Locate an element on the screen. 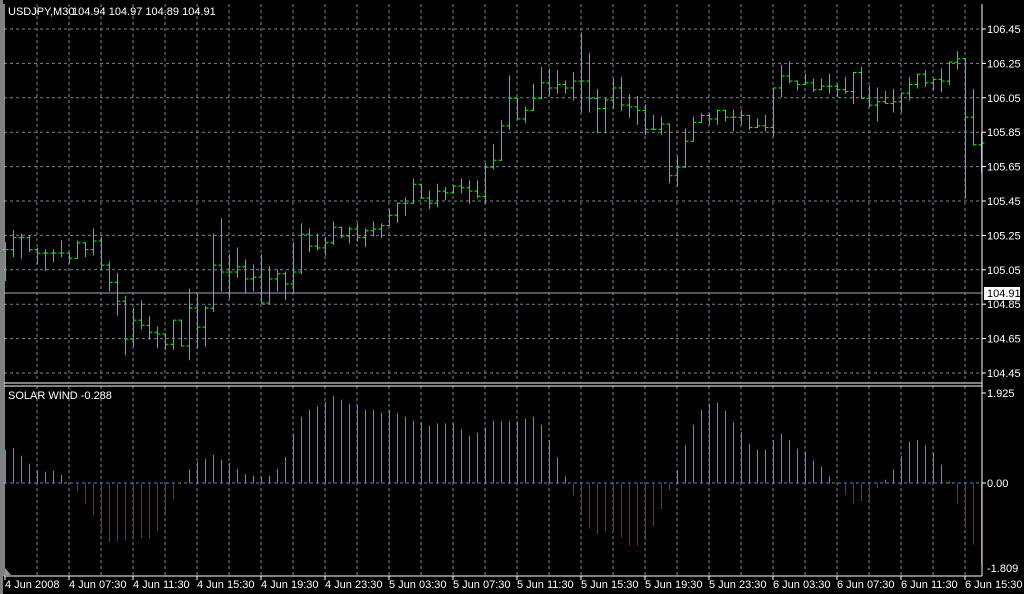 Image resolution: width=1024 pixels, height=594 pixels. time-tick-label: 6 Jun 03:30 is located at coordinates (802, 585).